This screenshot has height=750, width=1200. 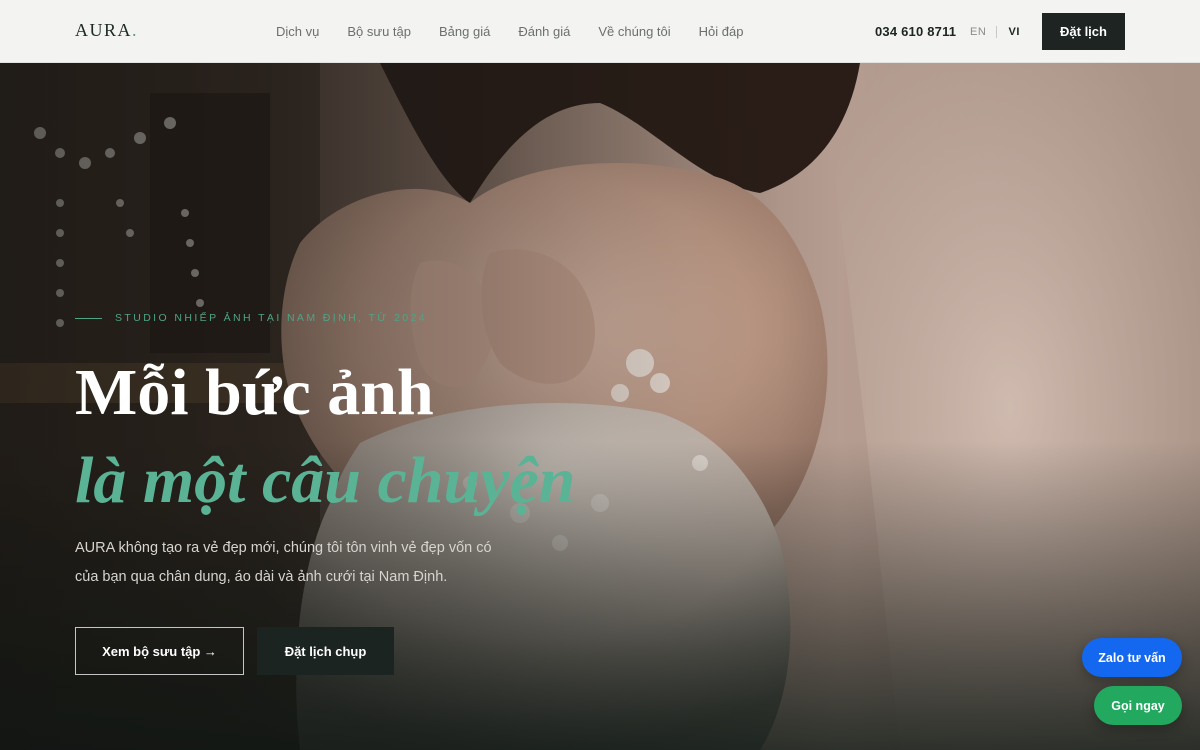 I want to click on nav-item-services: Dịch vụ, so click(x=297, y=31).